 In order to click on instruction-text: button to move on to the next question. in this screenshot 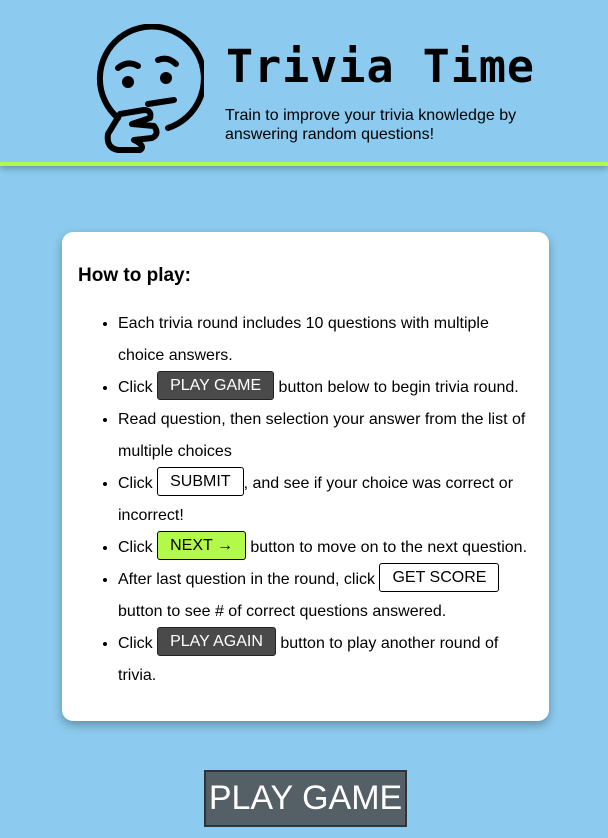, I will do `click(386, 547)`.